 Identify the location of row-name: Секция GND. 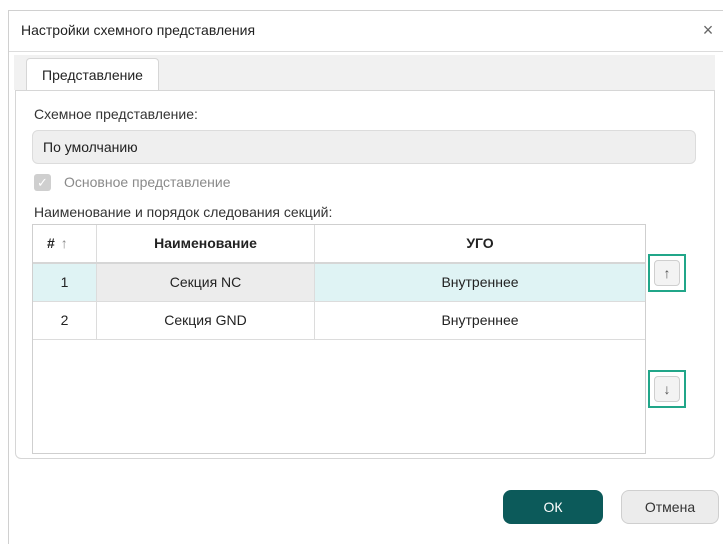
(206, 320).